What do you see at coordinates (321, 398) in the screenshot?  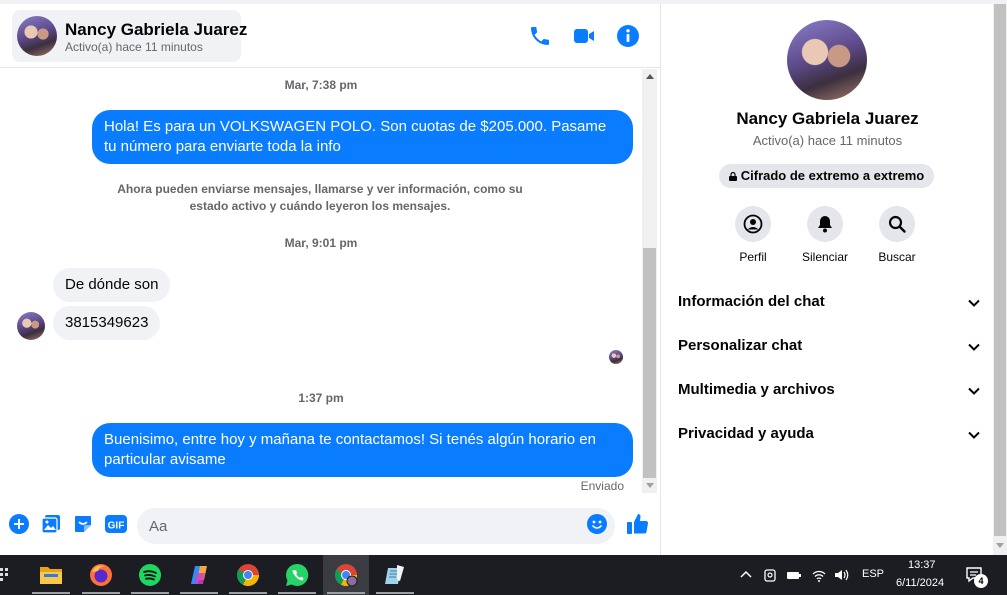 I see `timestamp: 1:37 pm` at bounding box center [321, 398].